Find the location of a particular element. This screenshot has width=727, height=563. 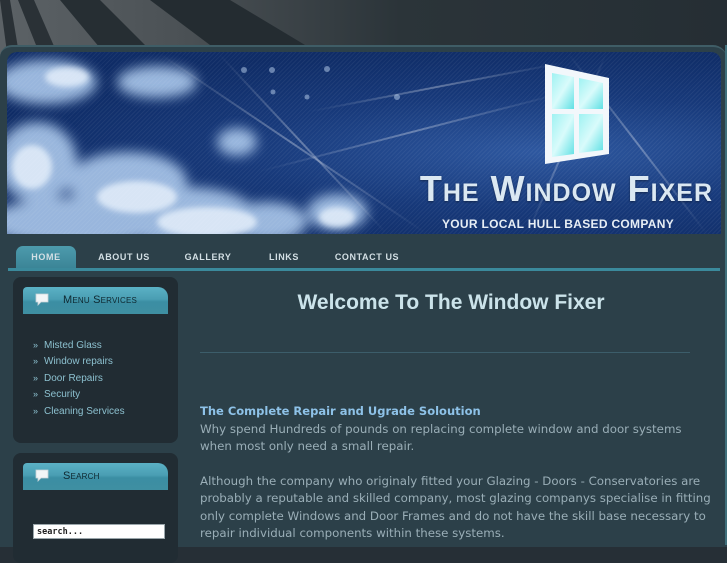

menu-services-title: Menu Services is located at coordinates (100, 300).